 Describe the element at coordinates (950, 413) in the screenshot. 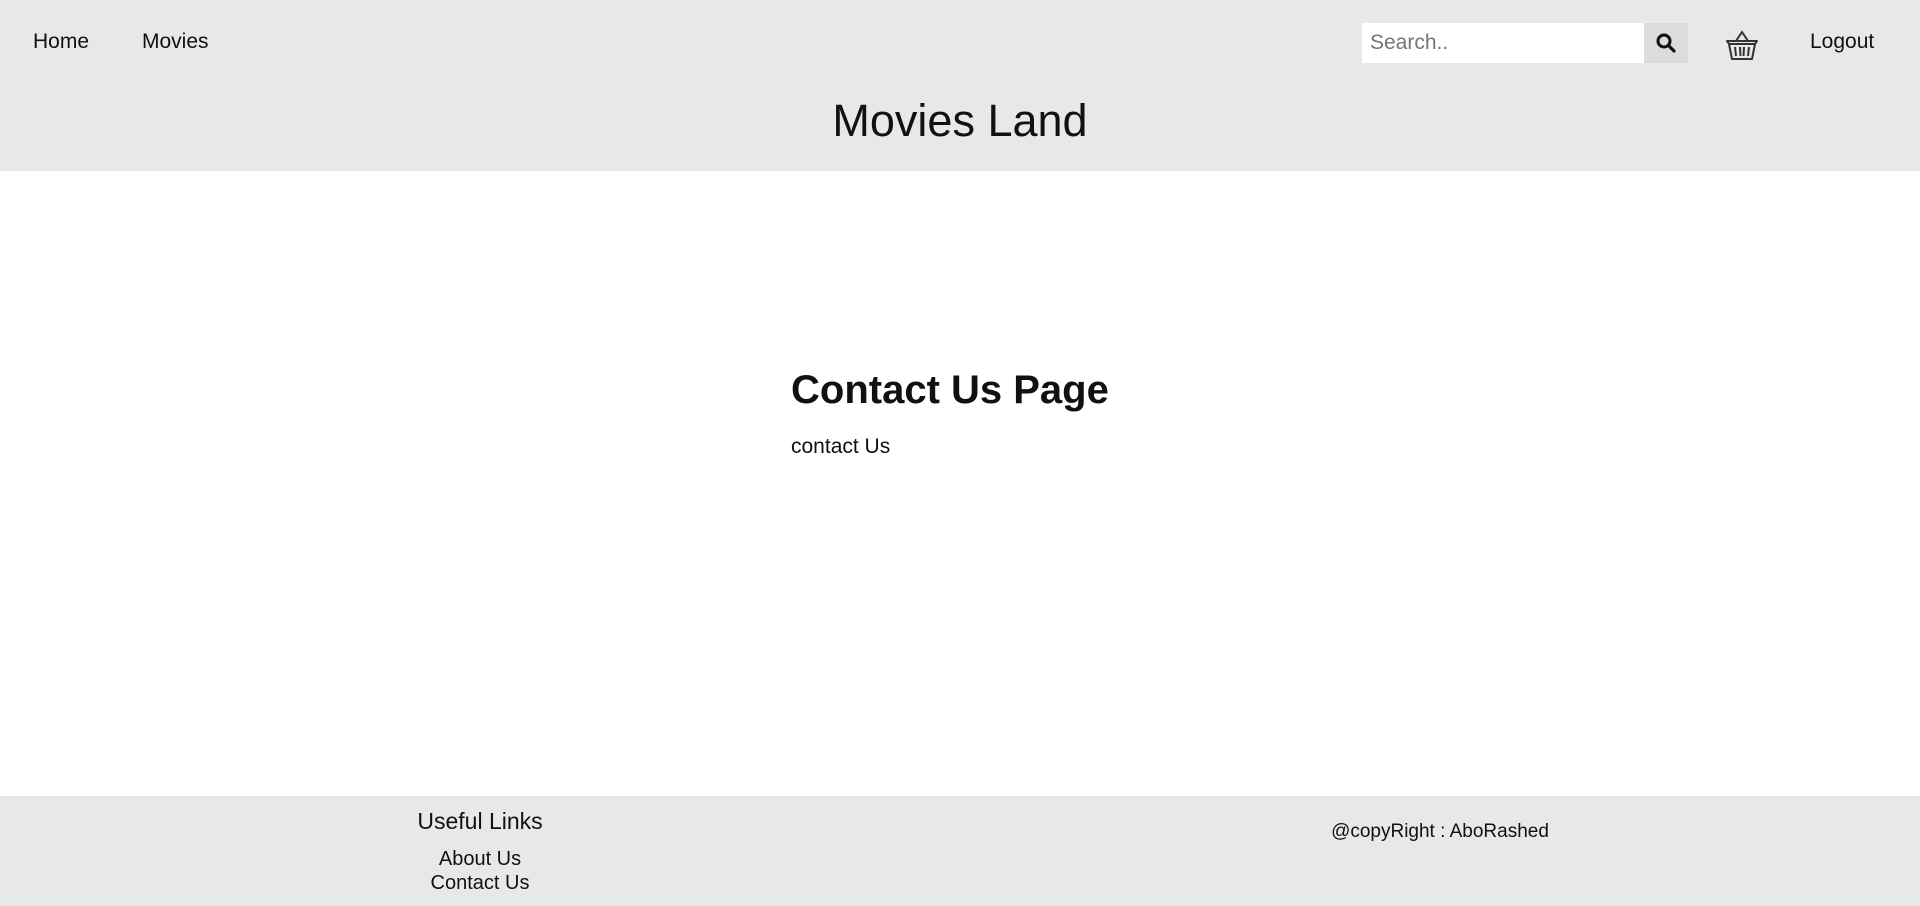

I see `main-content: Contact Us Page contact Us` at that location.